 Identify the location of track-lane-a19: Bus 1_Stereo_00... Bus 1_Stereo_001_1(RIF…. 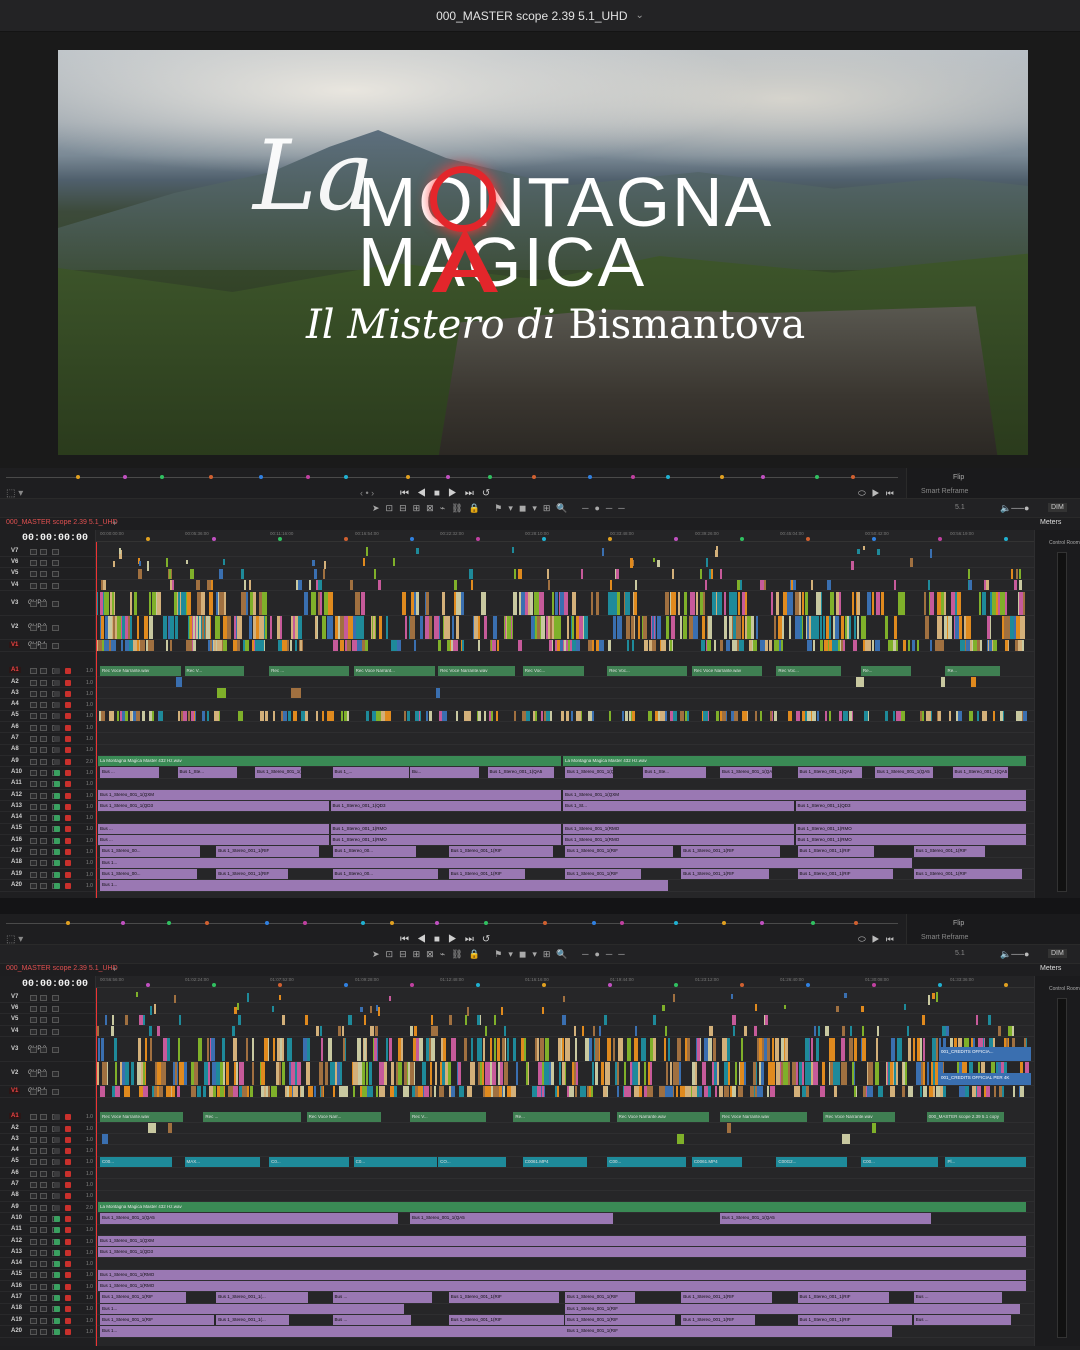
(565, 875).